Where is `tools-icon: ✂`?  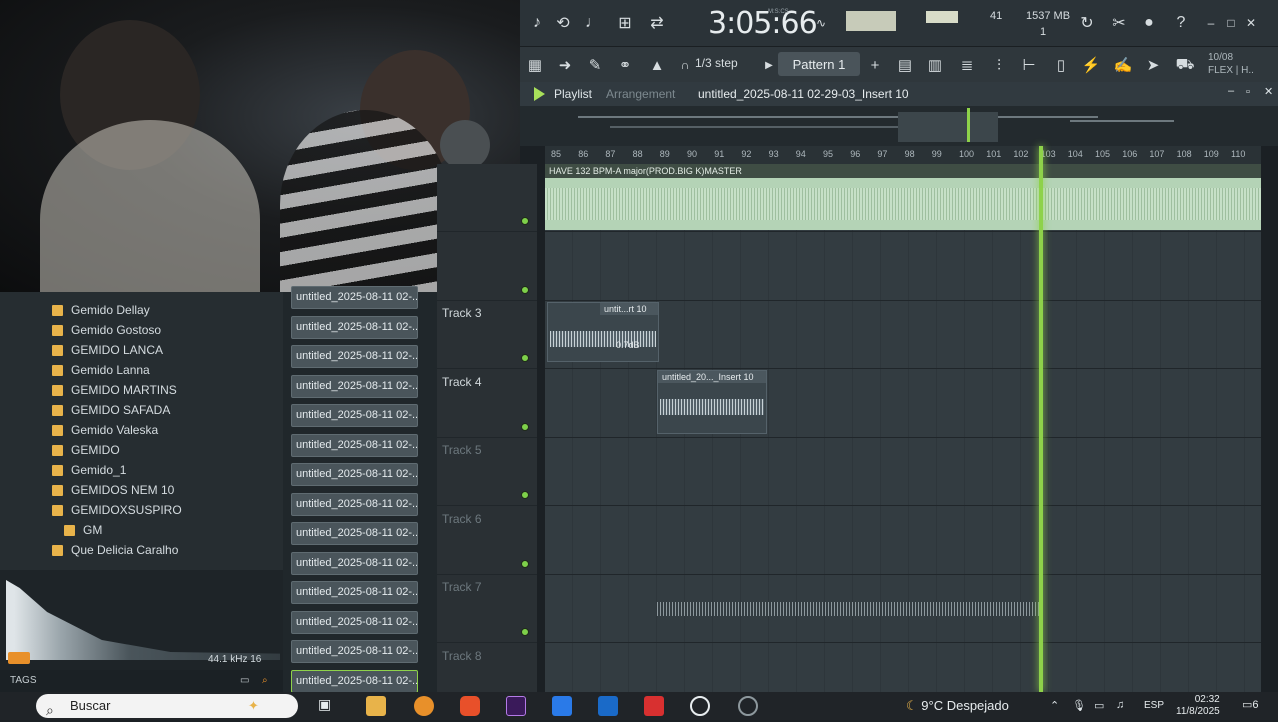 tools-icon: ✂ is located at coordinates (1119, 23).